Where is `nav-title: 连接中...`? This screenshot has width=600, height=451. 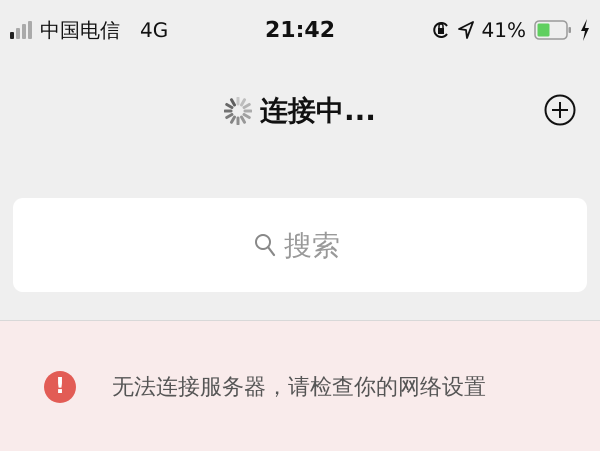
nav-title: 连接中... is located at coordinates (318, 111).